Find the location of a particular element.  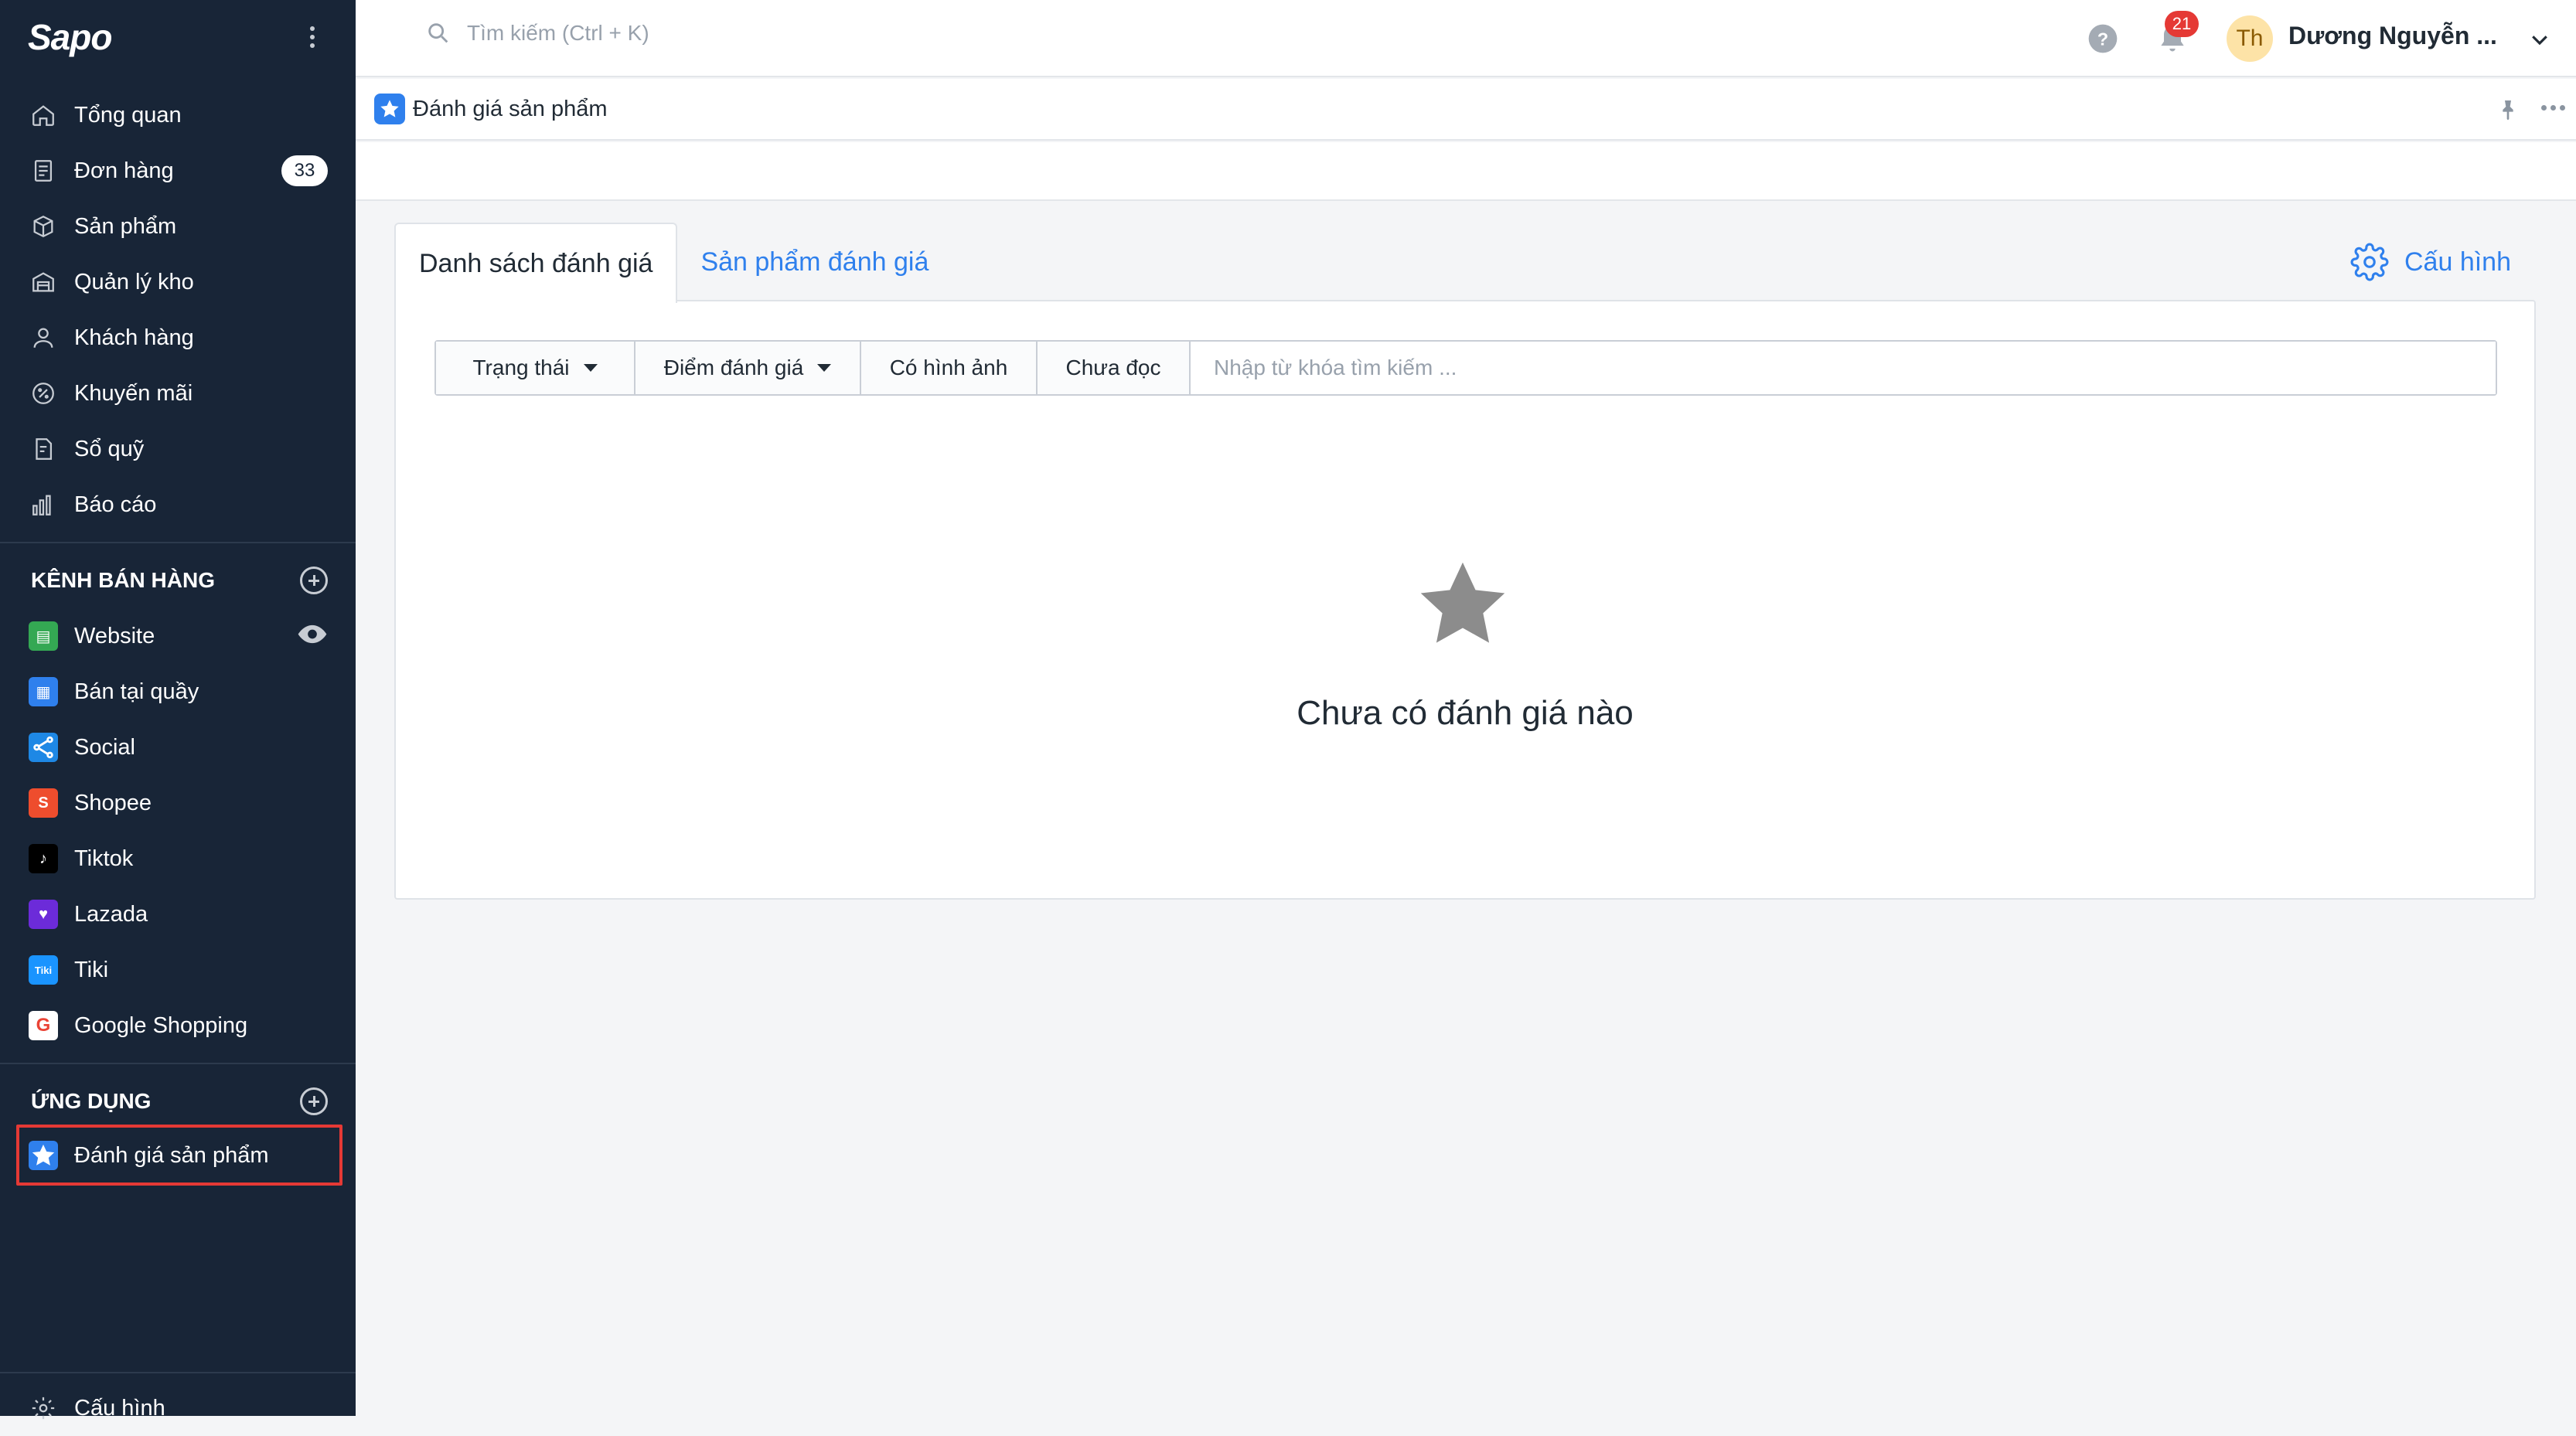

unread-filter-button: Chưa đọc is located at coordinates (1114, 368).